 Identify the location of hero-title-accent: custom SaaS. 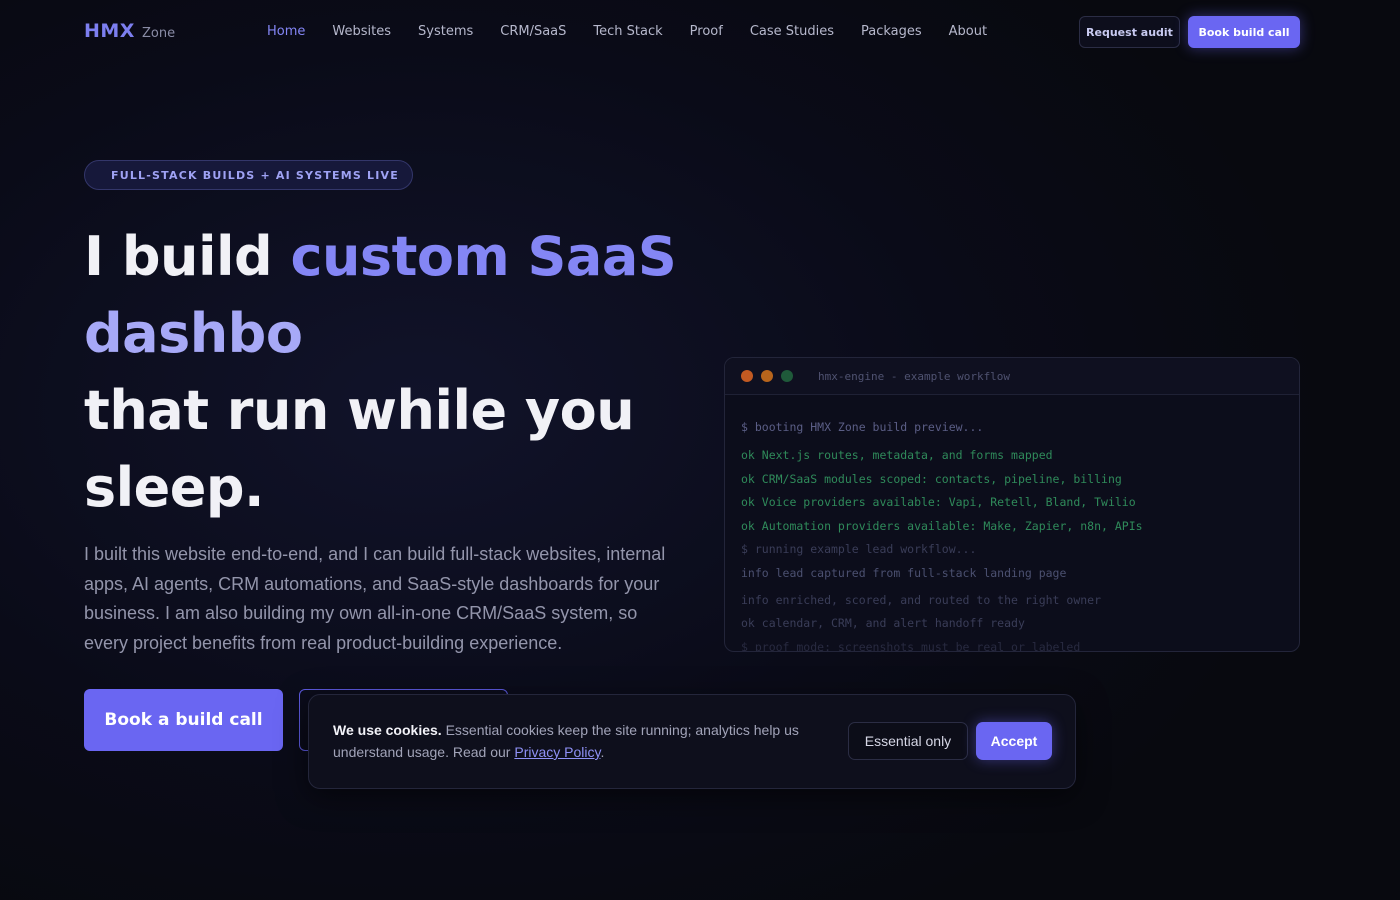
(483, 256).